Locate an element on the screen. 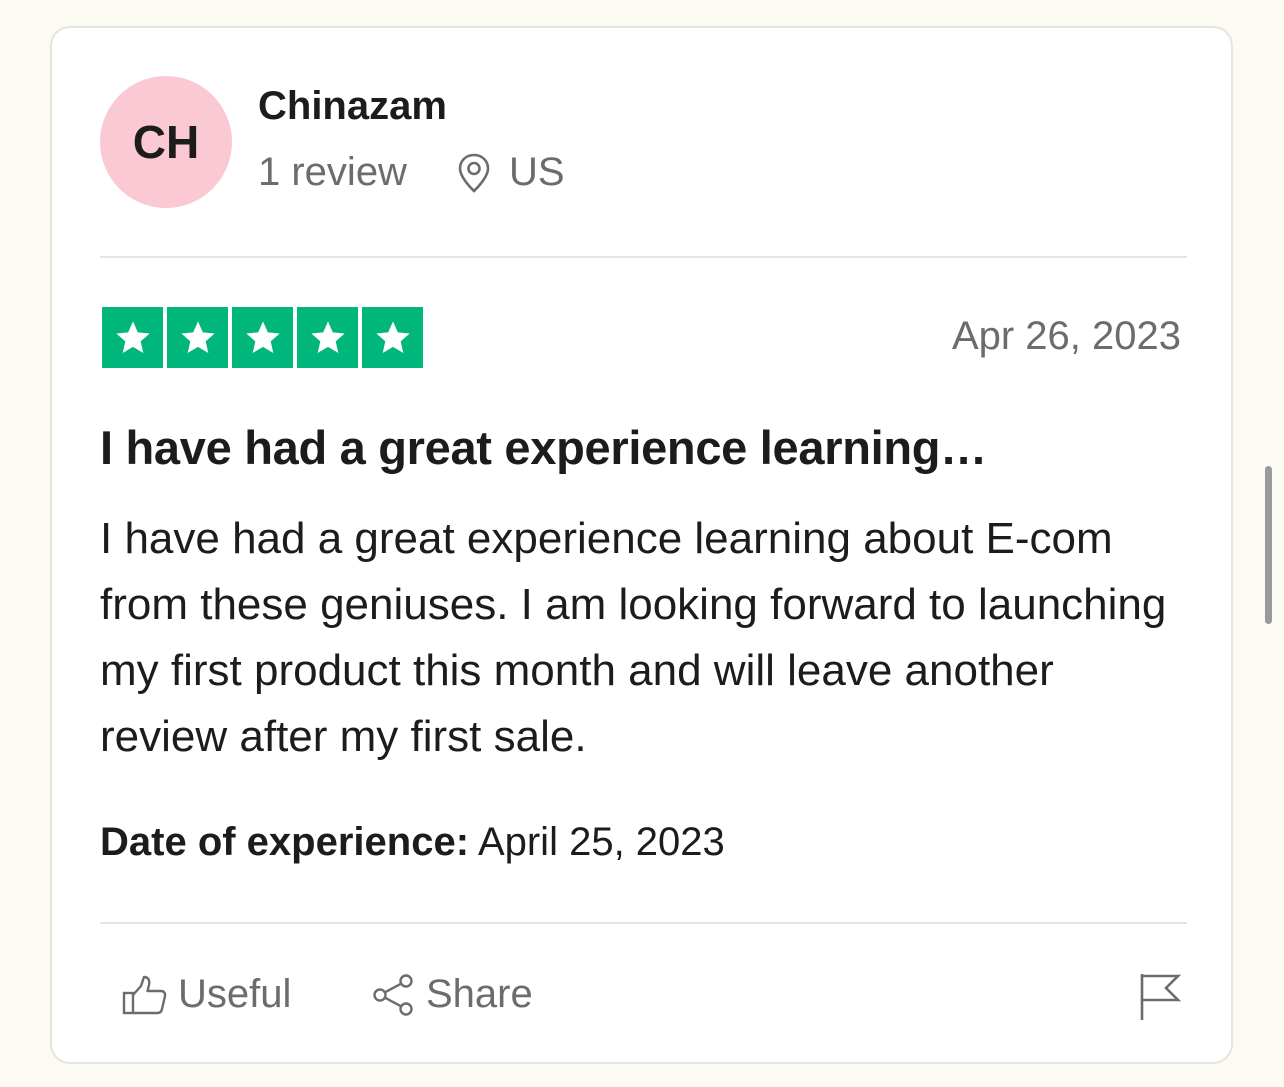  avatar: CH is located at coordinates (166, 142).